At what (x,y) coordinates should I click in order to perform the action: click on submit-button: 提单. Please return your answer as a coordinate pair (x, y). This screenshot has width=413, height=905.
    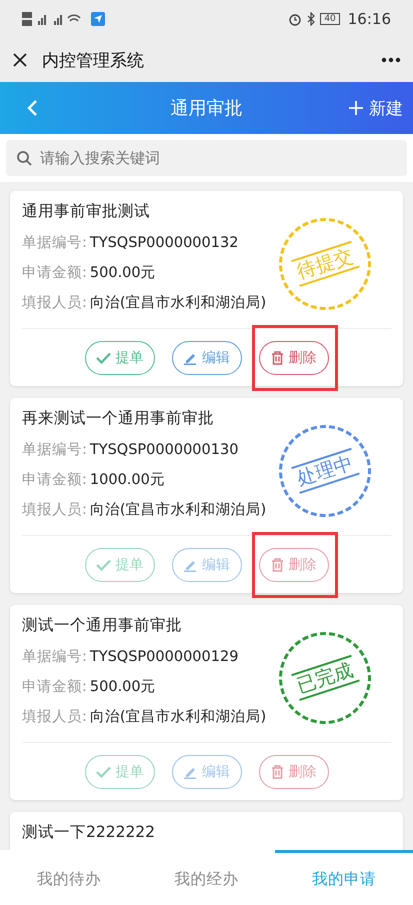
    Looking at the image, I should click on (119, 358).